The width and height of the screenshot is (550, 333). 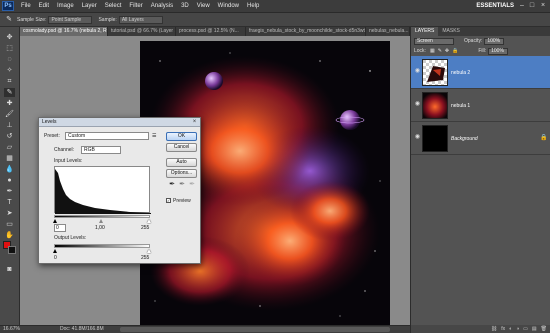 I want to click on menu-filter: Filter, so click(x=135, y=6).